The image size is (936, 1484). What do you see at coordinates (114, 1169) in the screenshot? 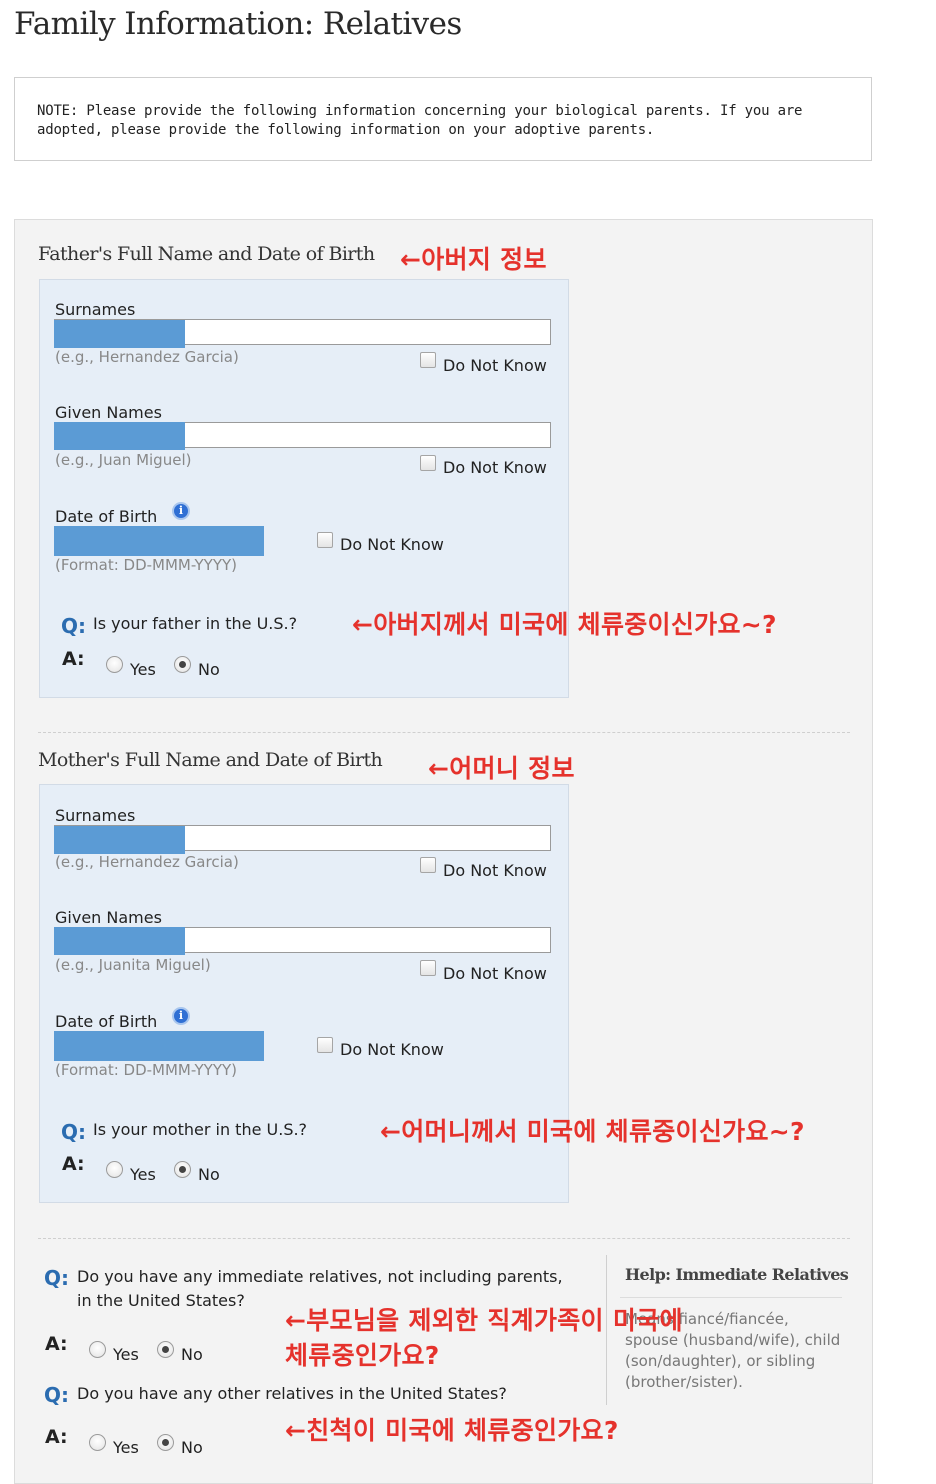
I see `mother-in-us-yes-radio` at bounding box center [114, 1169].